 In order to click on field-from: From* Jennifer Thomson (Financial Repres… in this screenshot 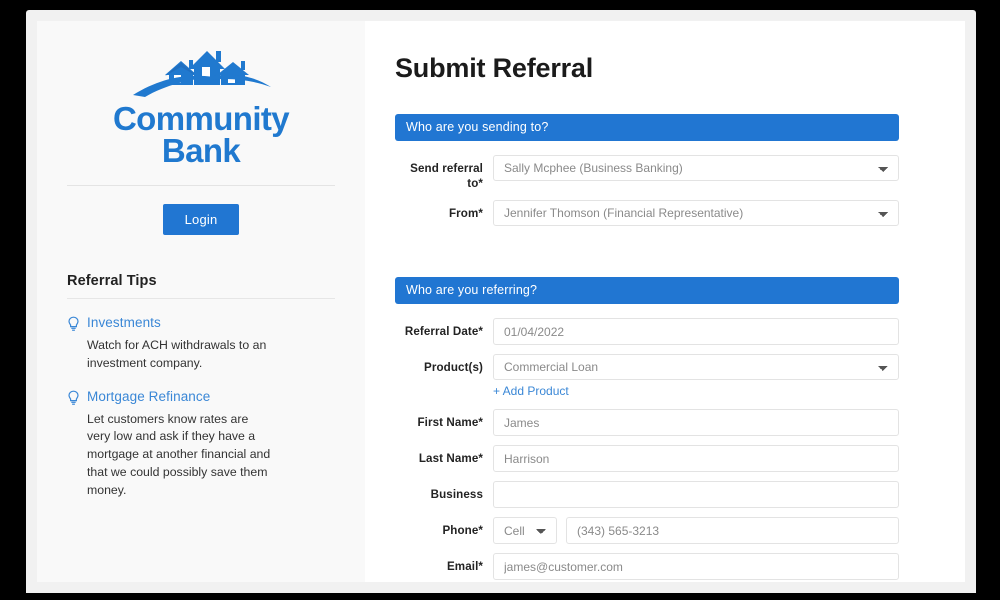, I will do `click(647, 213)`.